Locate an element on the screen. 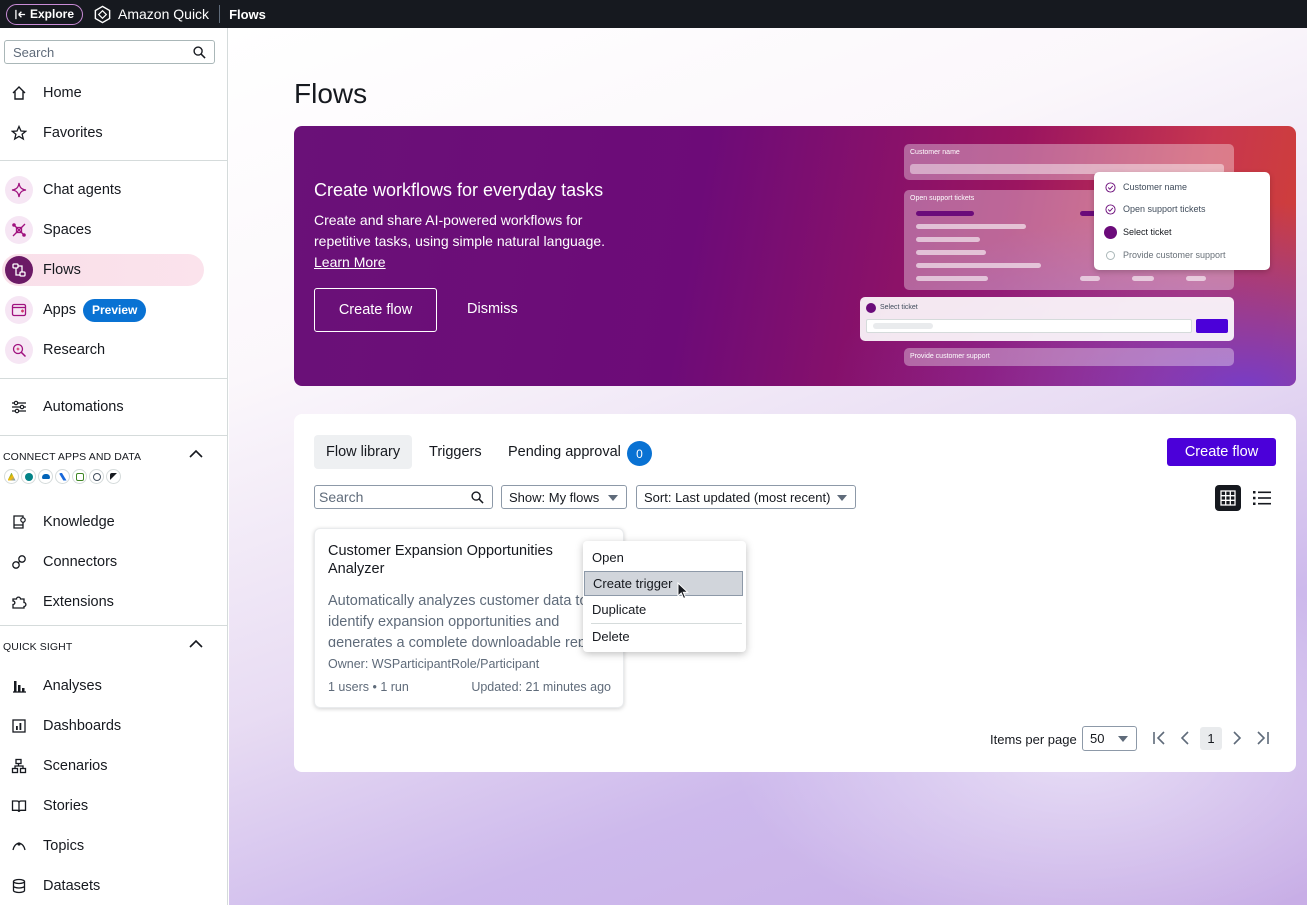 This screenshot has width=1307, height=905. sidebar-item-label: Flows is located at coordinates (62, 270).